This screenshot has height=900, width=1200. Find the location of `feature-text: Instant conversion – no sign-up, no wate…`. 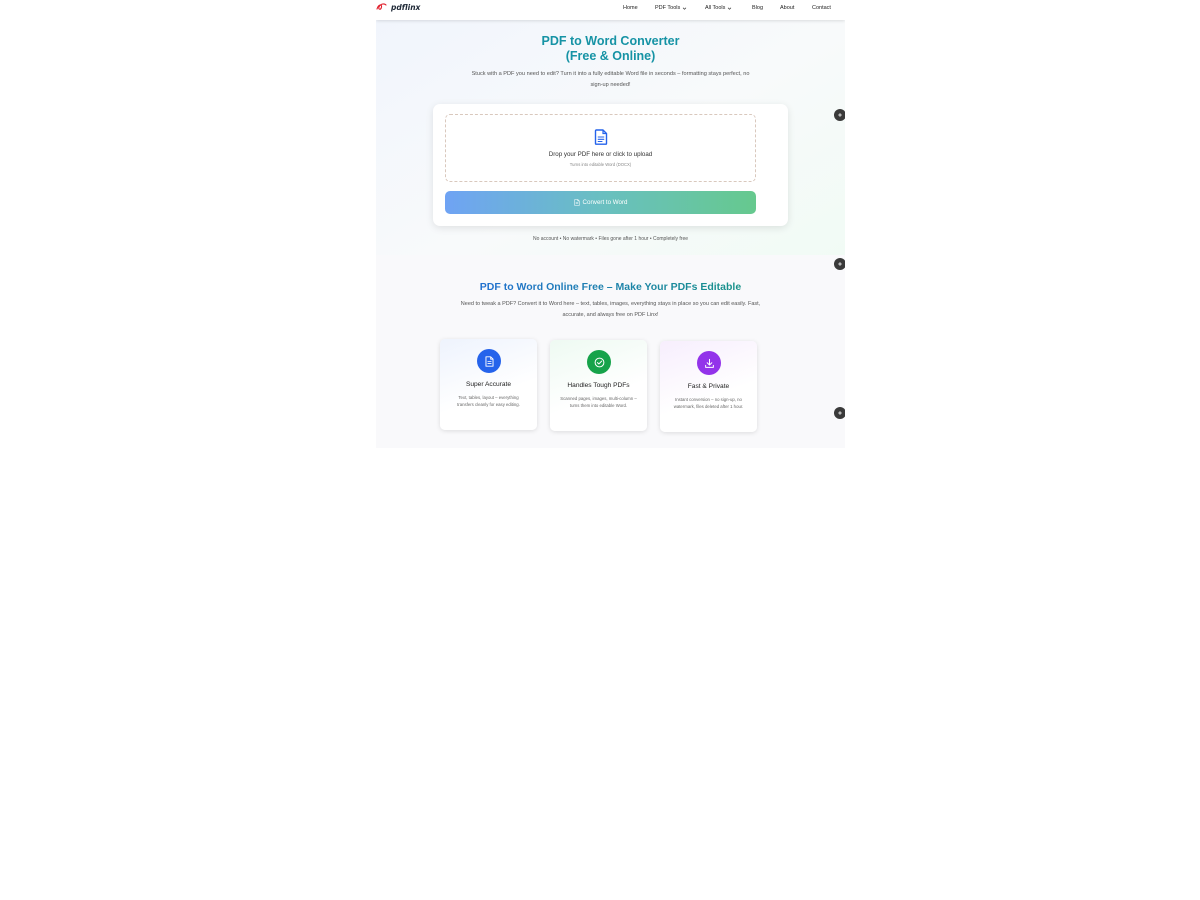

feature-text: Instant conversion – no sign-up, no wate… is located at coordinates (708, 403).